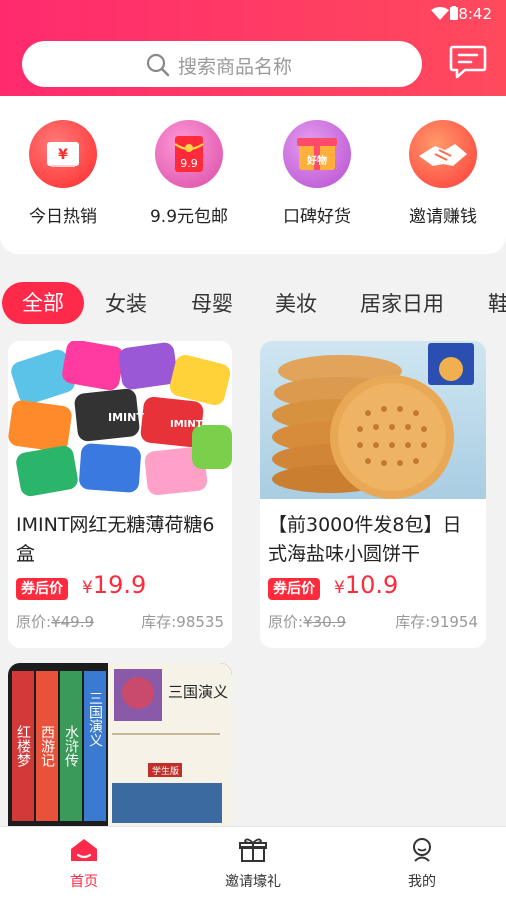  What do you see at coordinates (158, 65) in the screenshot?
I see `search-icon` at bounding box center [158, 65].